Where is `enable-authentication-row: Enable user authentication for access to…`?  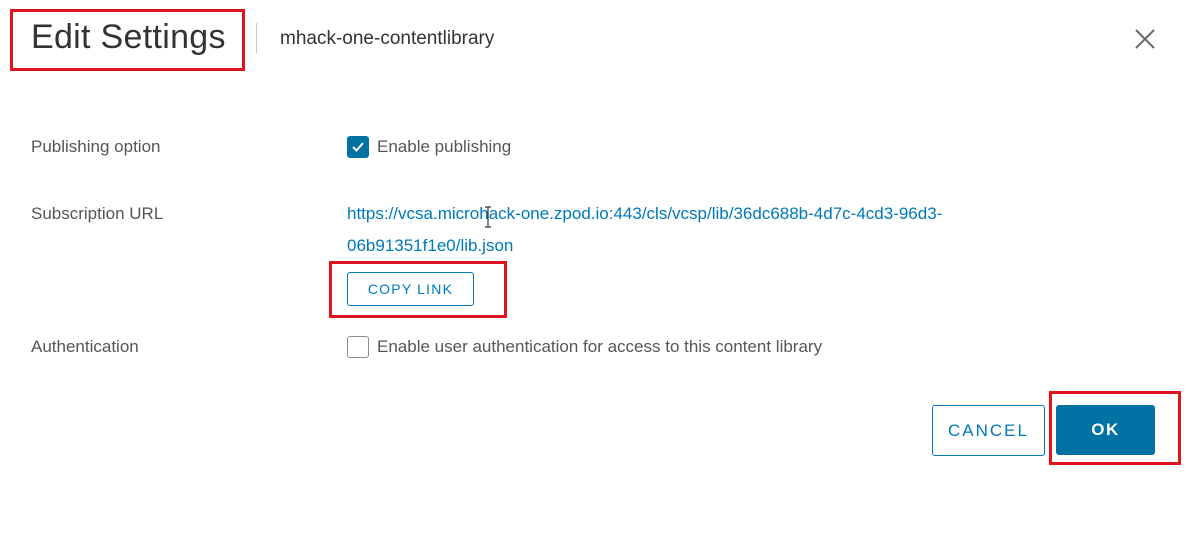
enable-authentication-row: Enable user authentication for access to… is located at coordinates (584, 347).